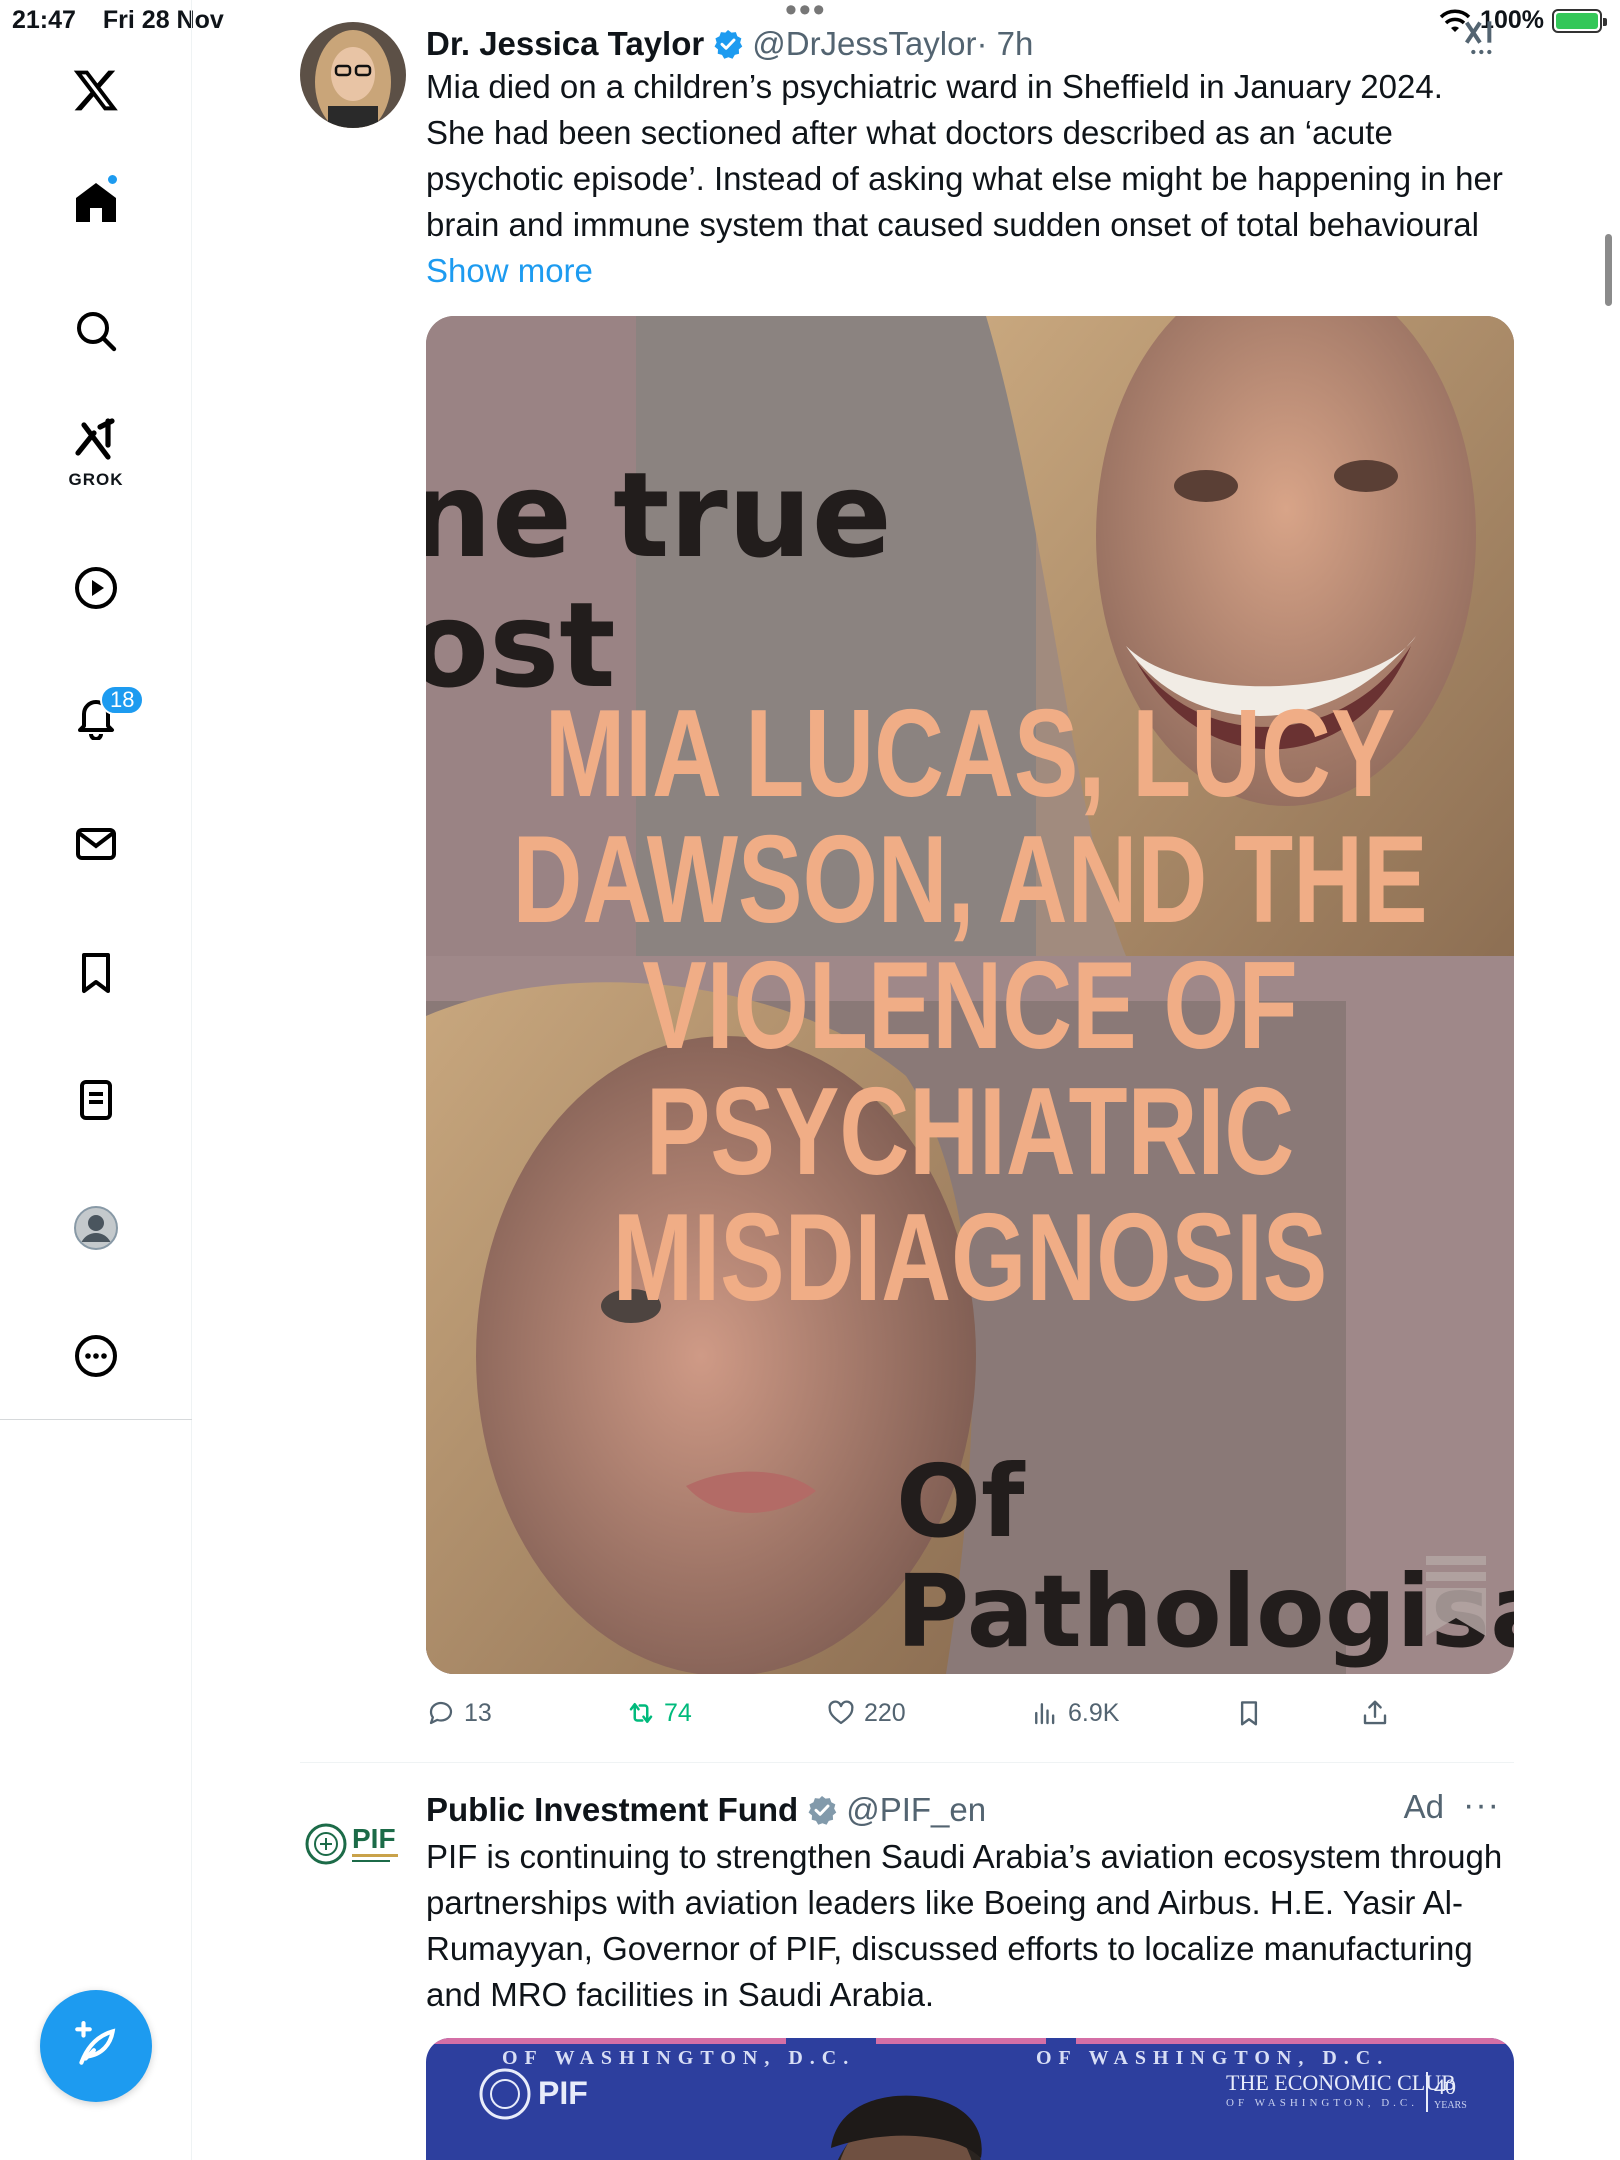 This screenshot has width=1620, height=2160. What do you see at coordinates (122, 700) in the screenshot?
I see `notification-count-badge: 18` at bounding box center [122, 700].